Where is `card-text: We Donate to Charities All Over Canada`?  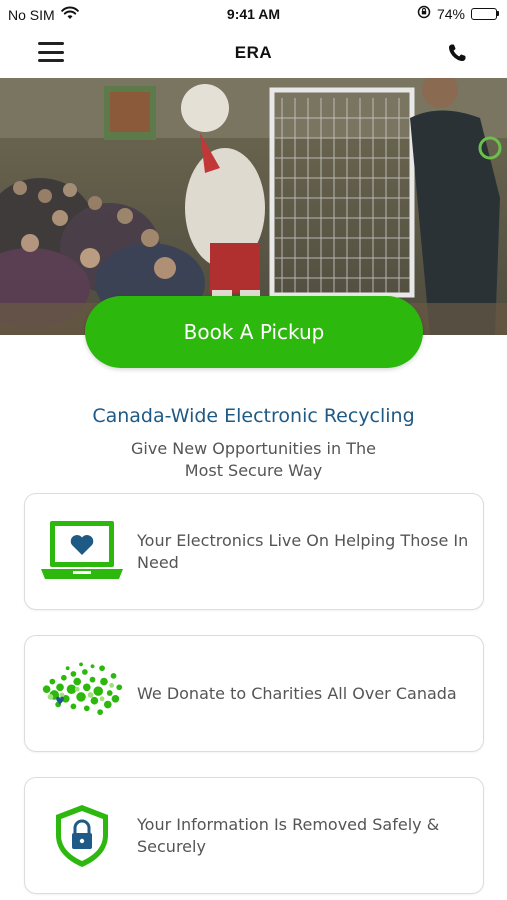 card-text: We Donate to Charities All Over Canada is located at coordinates (297, 693).